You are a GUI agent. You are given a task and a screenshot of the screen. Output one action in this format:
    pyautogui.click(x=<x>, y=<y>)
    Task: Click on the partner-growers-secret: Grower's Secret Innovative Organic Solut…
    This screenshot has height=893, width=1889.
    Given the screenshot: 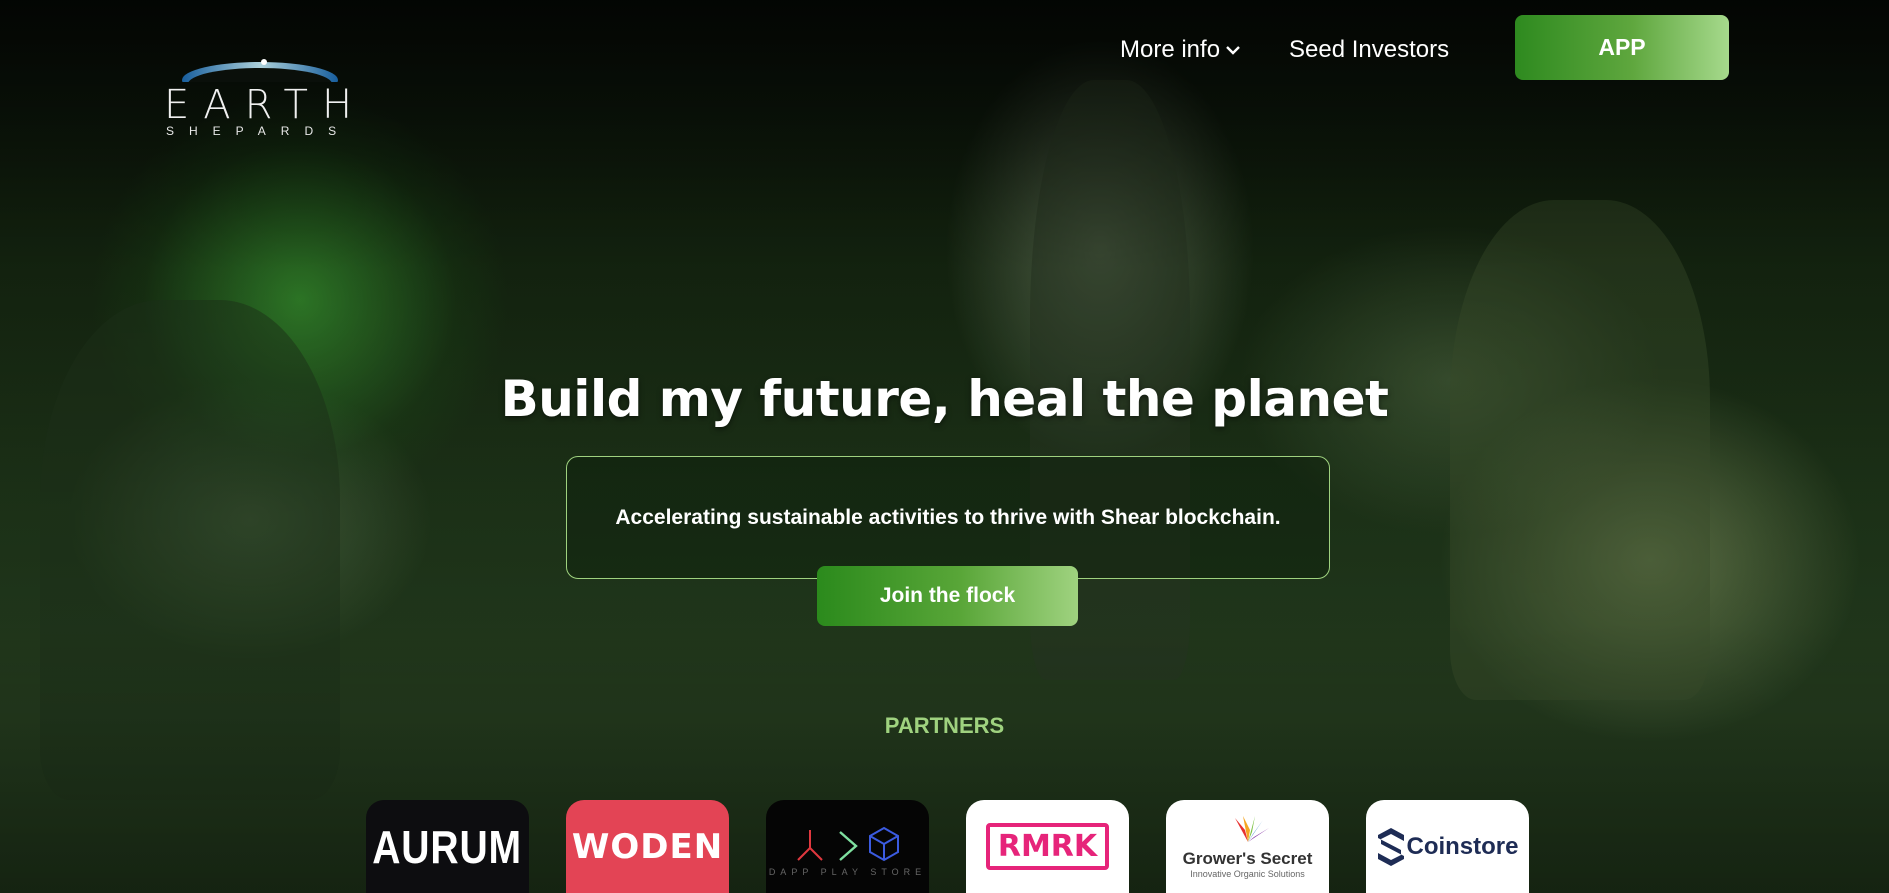 What is the action you would take?
    pyautogui.click(x=1247, y=846)
    